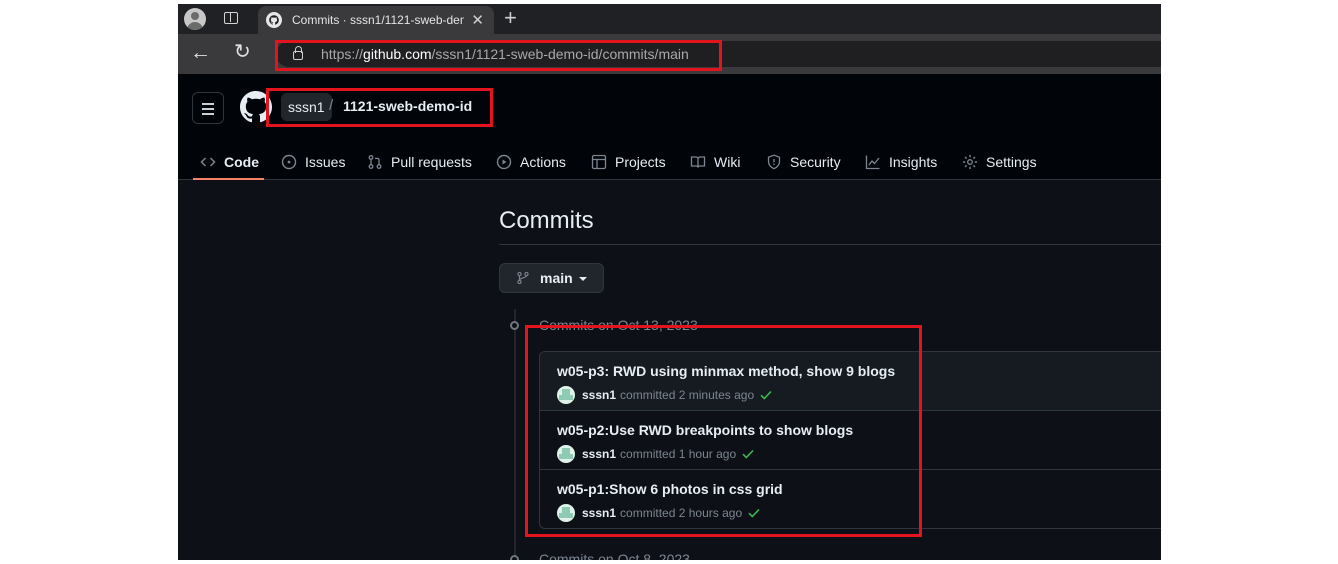  What do you see at coordinates (231, 18) in the screenshot?
I see `tab-actions-icon` at bounding box center [231, 18].